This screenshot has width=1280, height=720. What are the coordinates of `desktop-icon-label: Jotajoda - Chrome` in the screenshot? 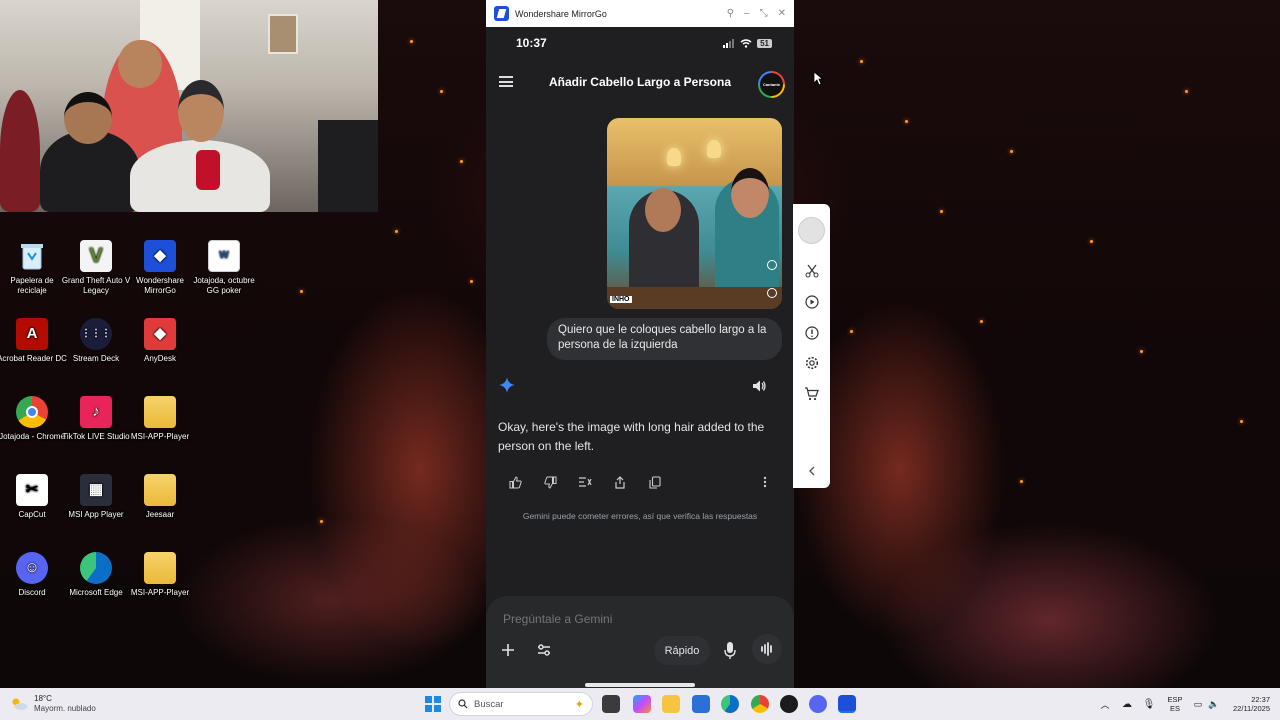 It's located at (32, 436).